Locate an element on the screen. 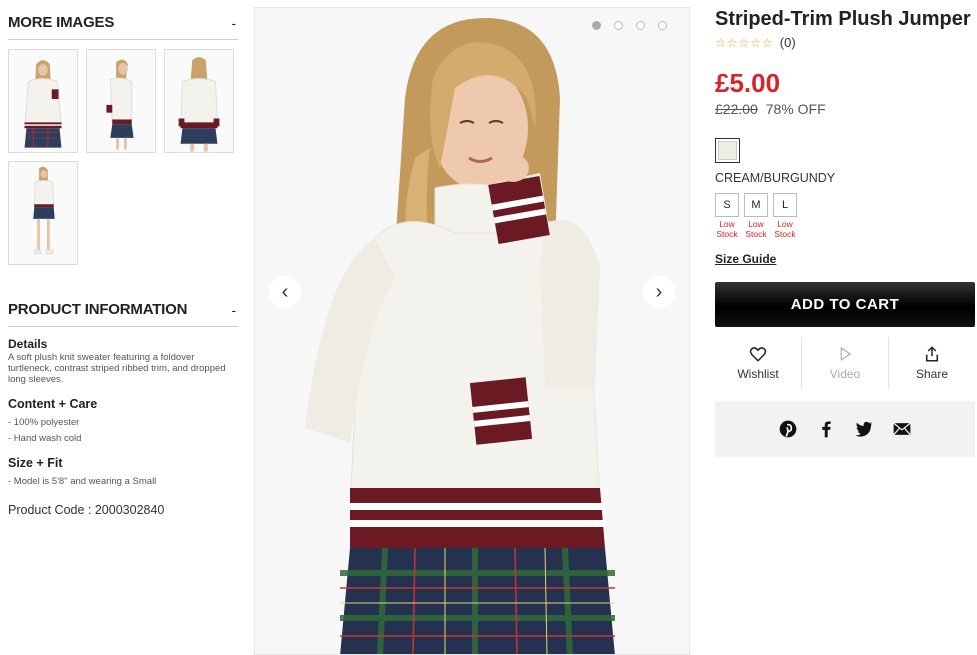  previous-image-button: ‹ is located at coordinates (285, 292).